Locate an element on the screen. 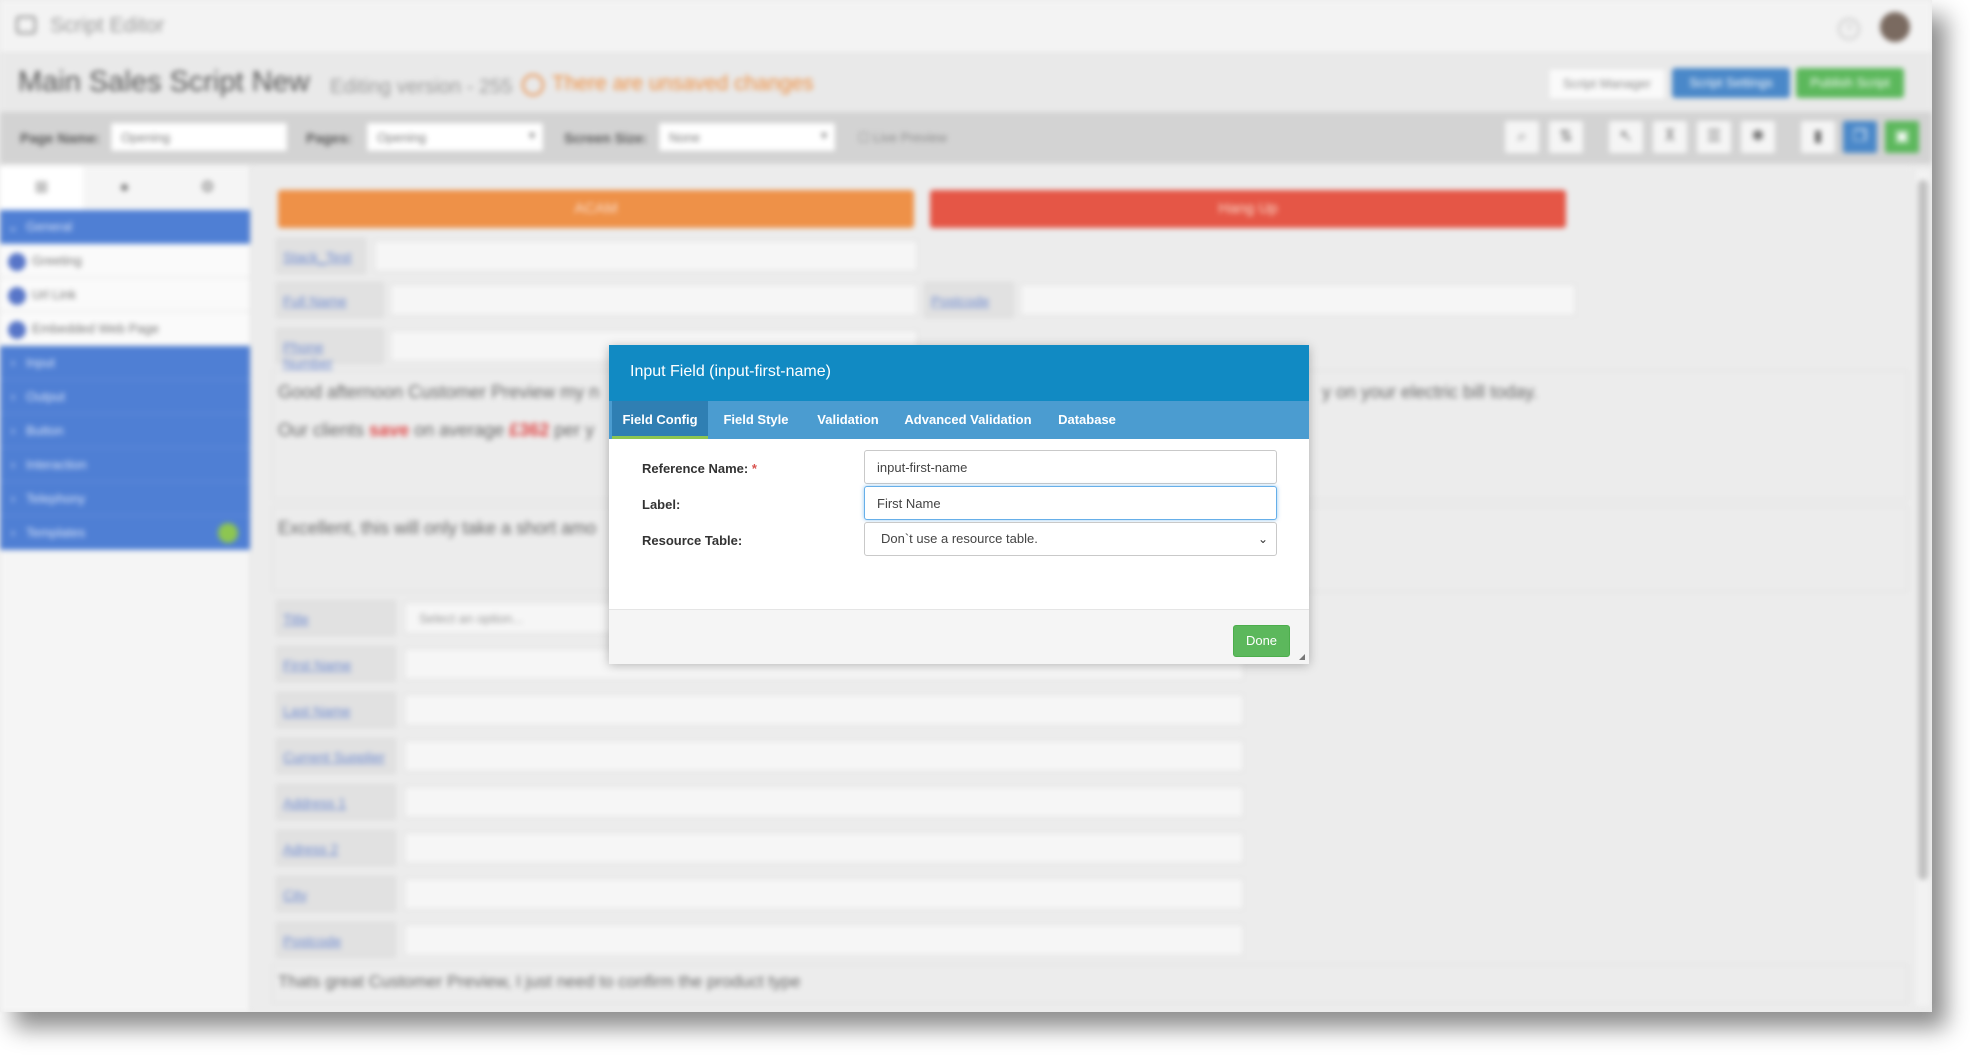 Image resolution: width=1970 pixels, height=1059 pixels. hang-up-button: Hang Up is located at coordinates (1248, 209).